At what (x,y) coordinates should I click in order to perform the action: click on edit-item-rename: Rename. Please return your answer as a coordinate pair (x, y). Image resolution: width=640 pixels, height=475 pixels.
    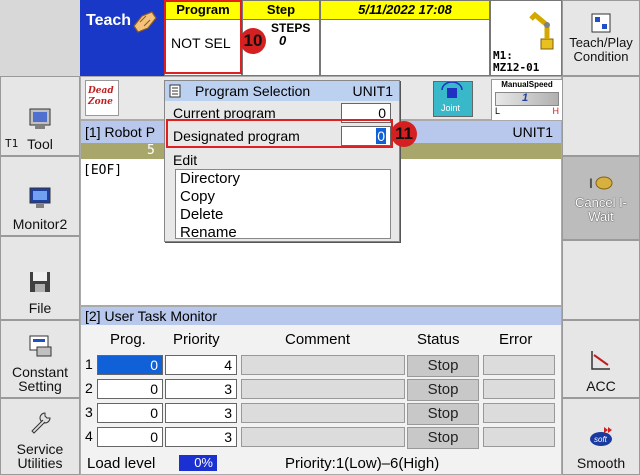
    Looking at the image, I should click on (285, 231).